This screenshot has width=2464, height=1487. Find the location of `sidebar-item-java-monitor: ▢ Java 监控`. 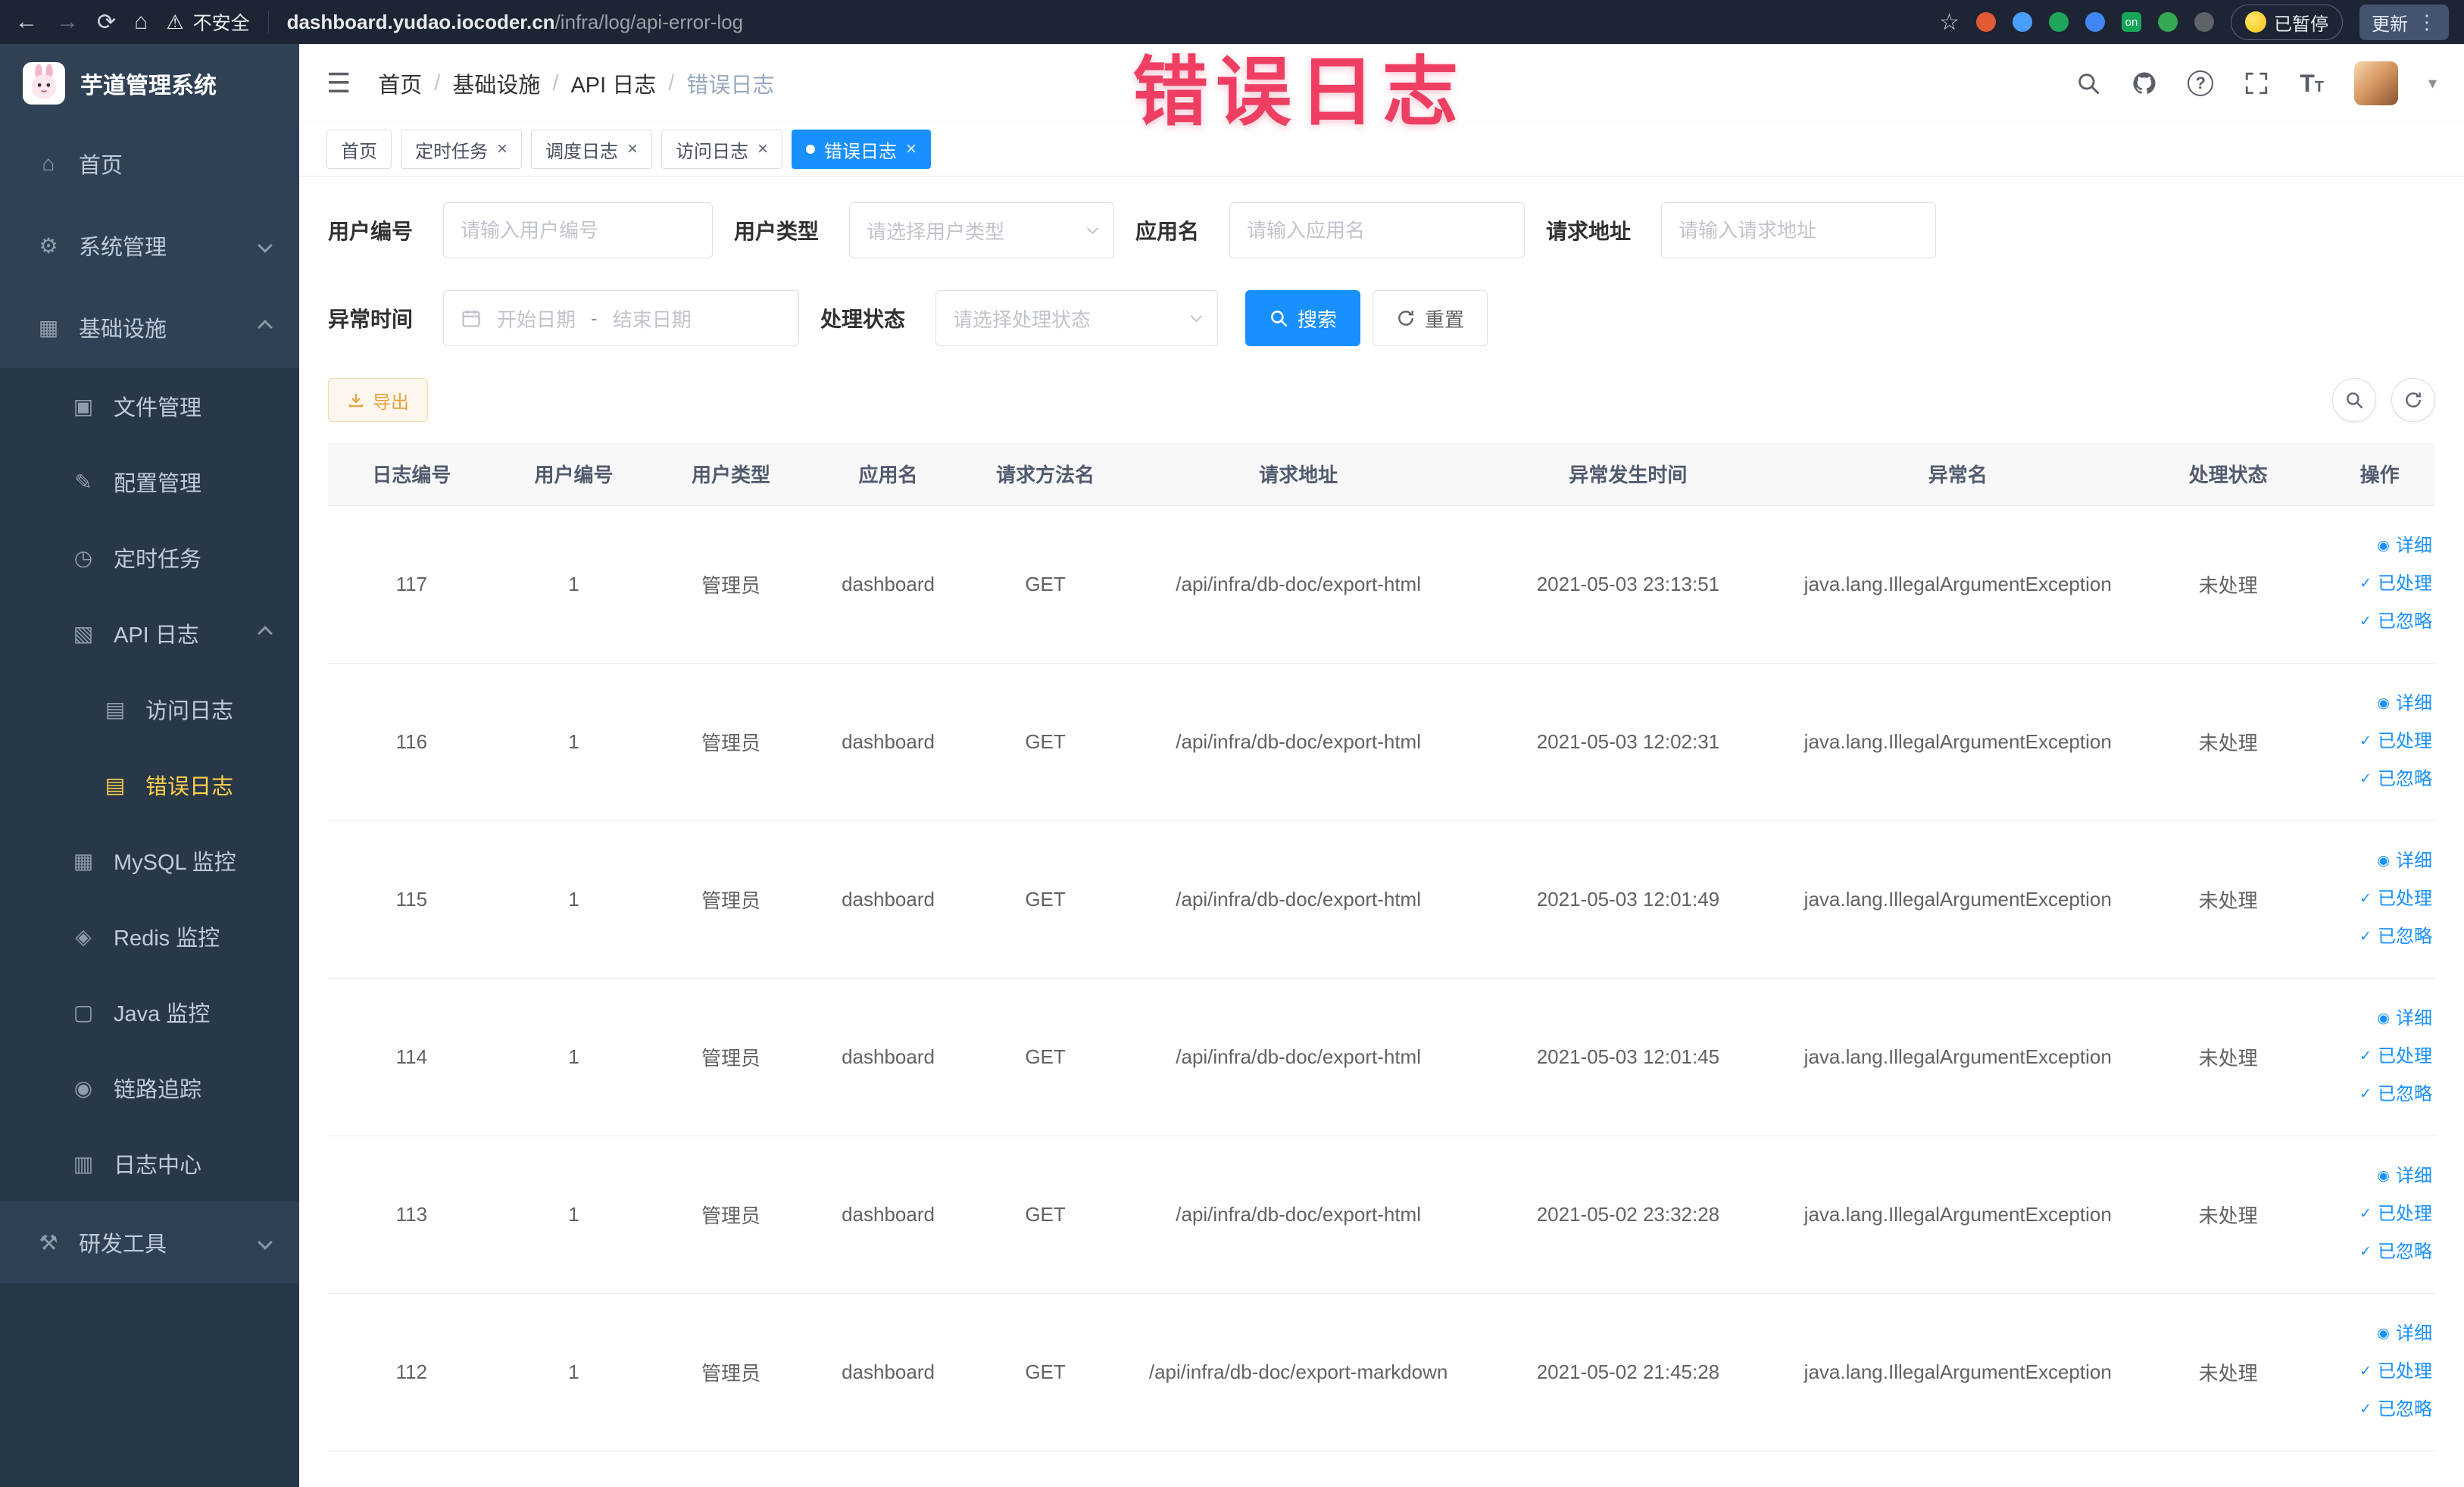

sidebar-item-java-monitor: ▢ Java 监控 is located at coordinates (149, 1012).